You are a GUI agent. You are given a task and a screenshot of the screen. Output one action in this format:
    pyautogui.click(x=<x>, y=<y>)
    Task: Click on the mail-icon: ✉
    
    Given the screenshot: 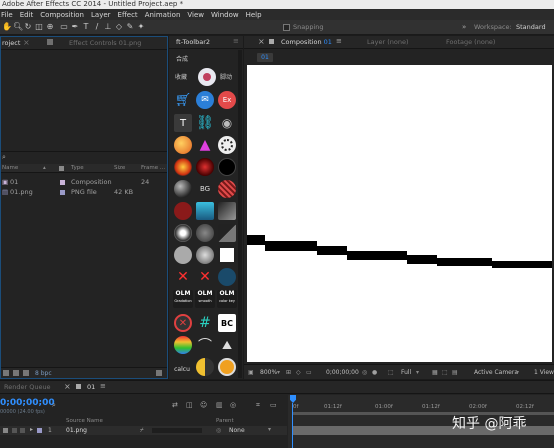 What is the action you would take?
    pyautogui.click(x=205, y=100)
    